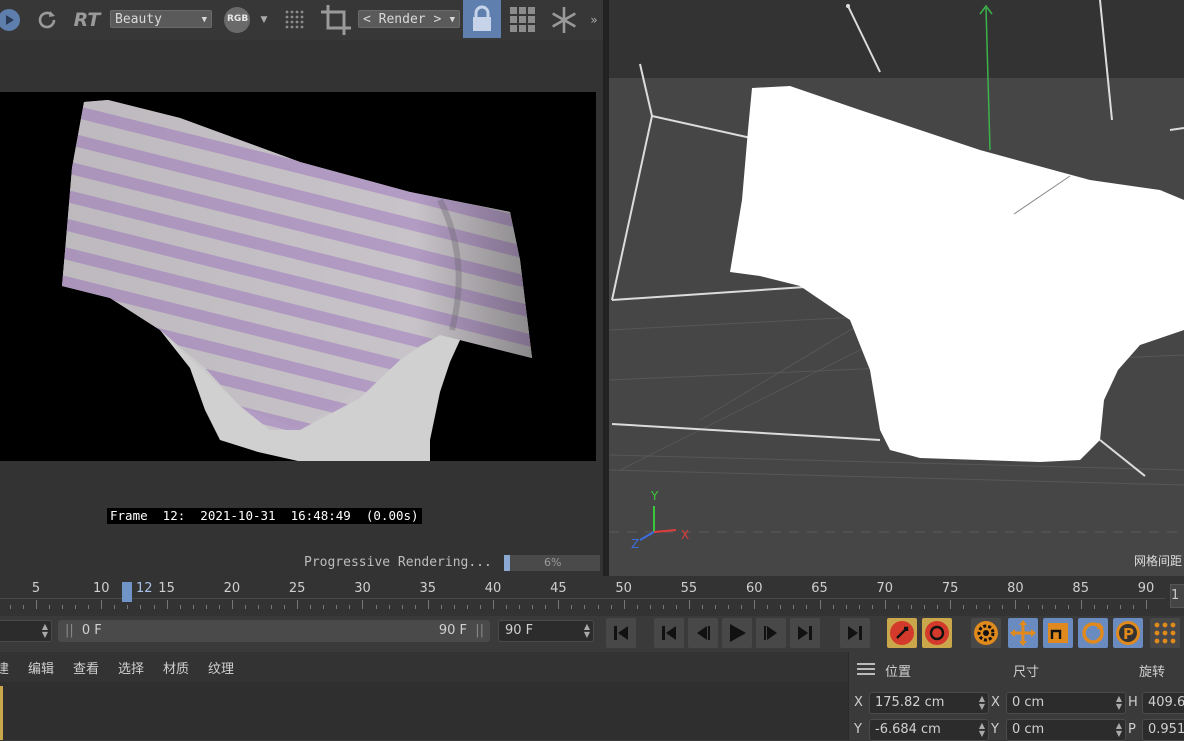 The image size is (1184, 741). Describe the element at coordinates (482, 19) in the screenshot. I see `lock-icon` at that location.